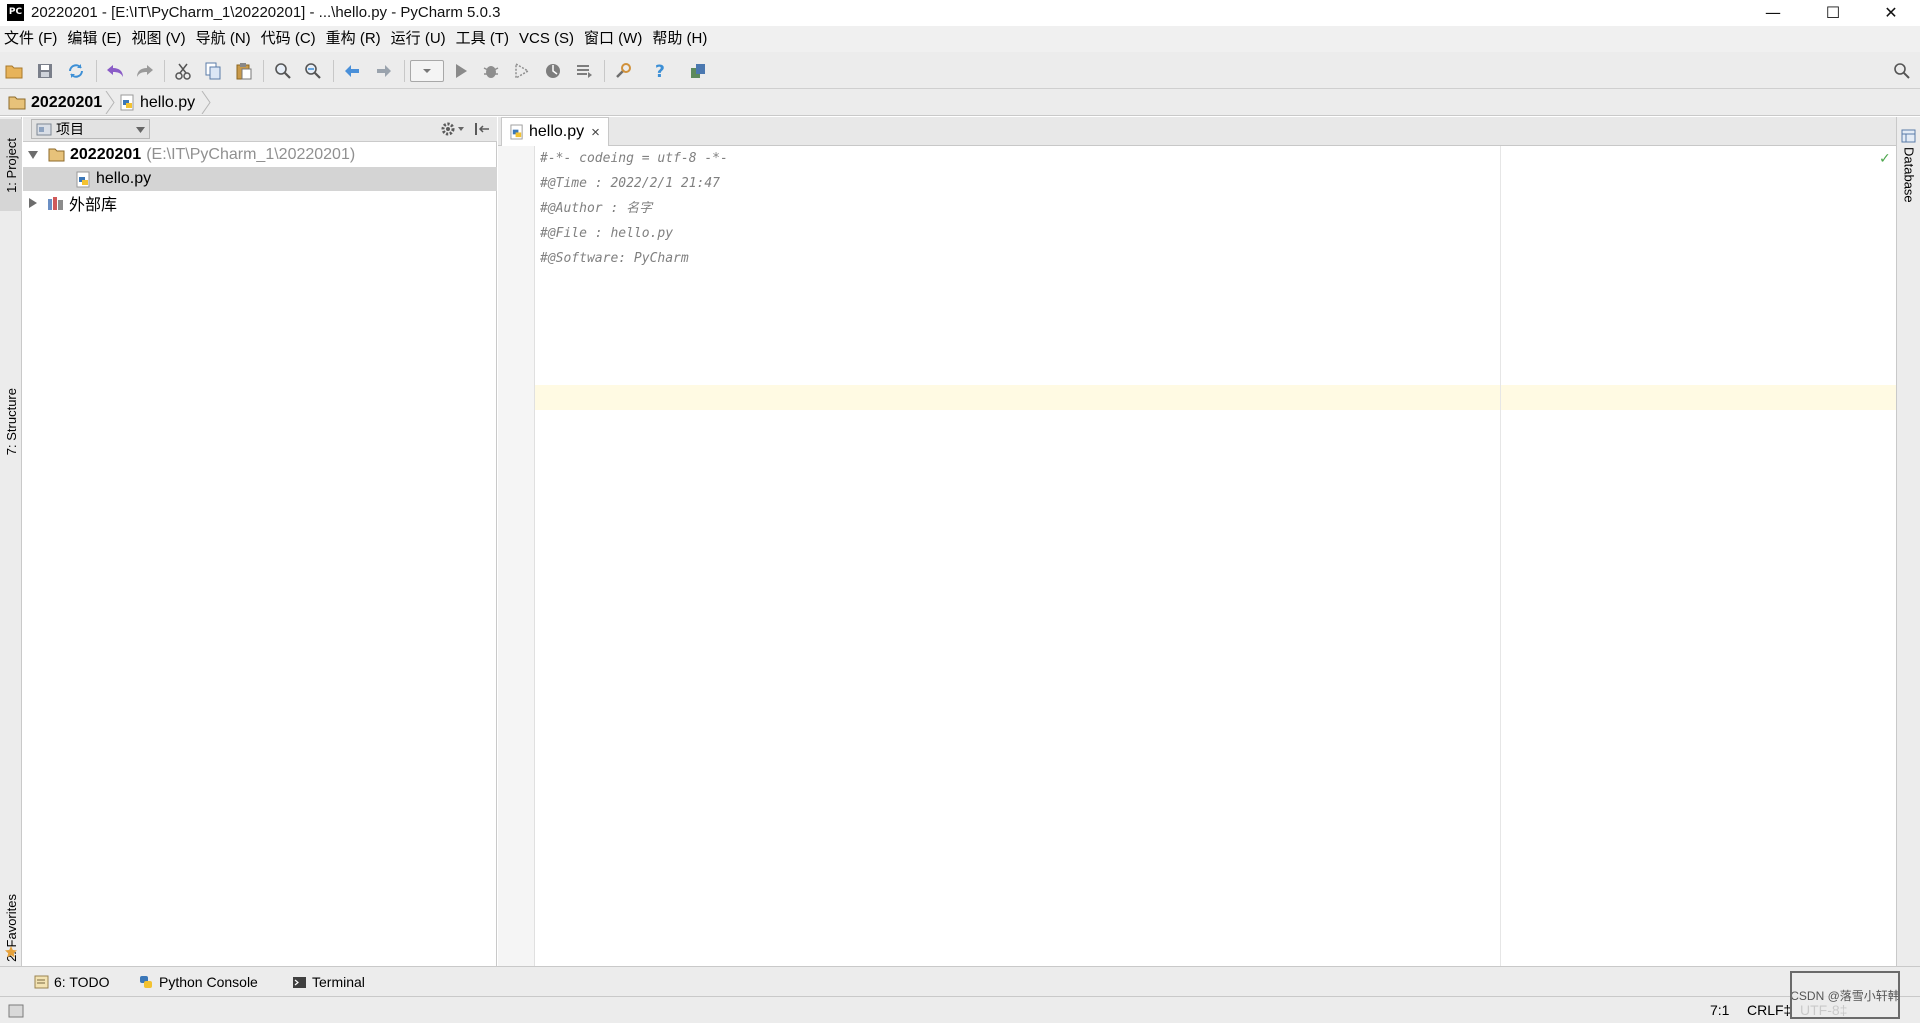 This screenshot has width=1920, height=1024. Describe the element at coordinates (94, 39) in the screenshot. I see `menu-edit: 编辑 (E)` at that location.